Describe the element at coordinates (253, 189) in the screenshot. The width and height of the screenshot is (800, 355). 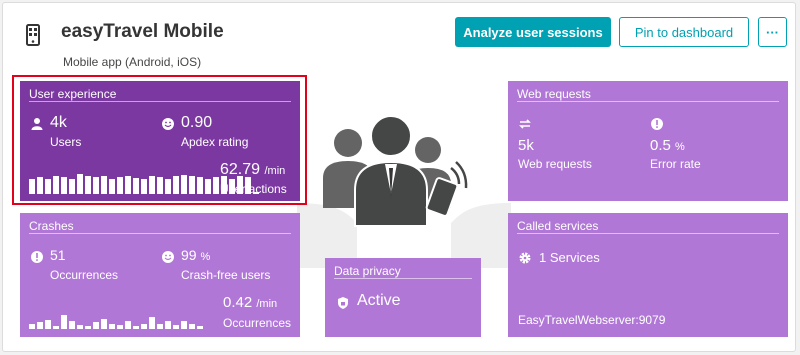
I see `user-actions-label: User actions` at that location.